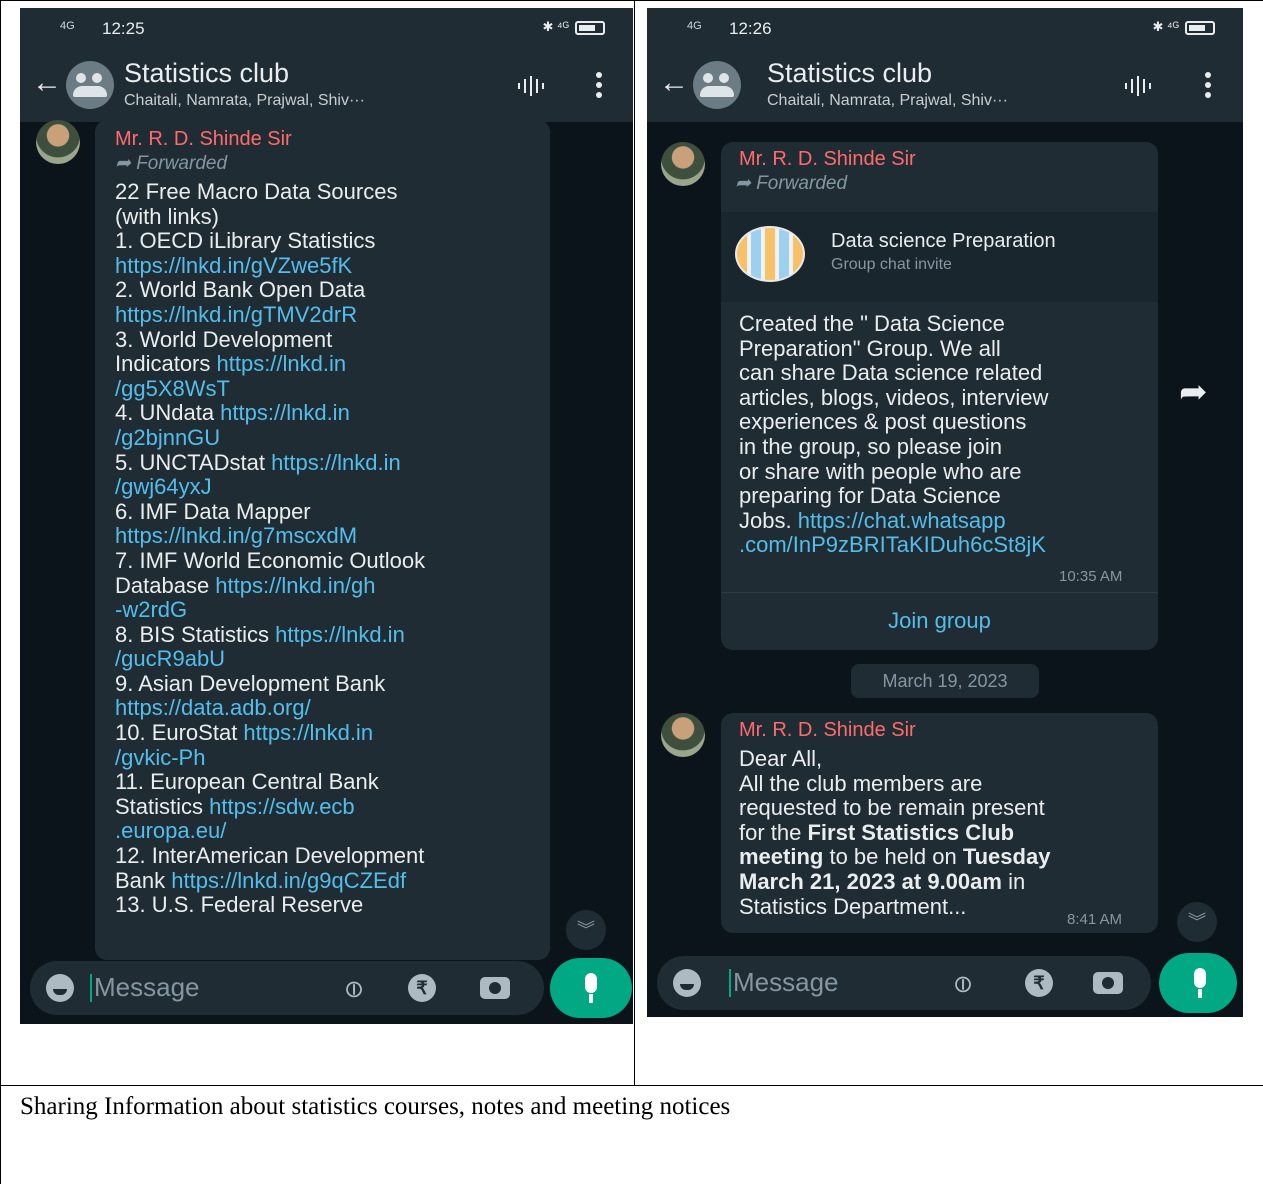 Image resolution: width=1263 pixels, height=1184 pixels. What do you see at coordinates (870, 348) in the screenshot?
I see `message-text-segment: Preparation" Group. We all` at bounding box center [870, 348].